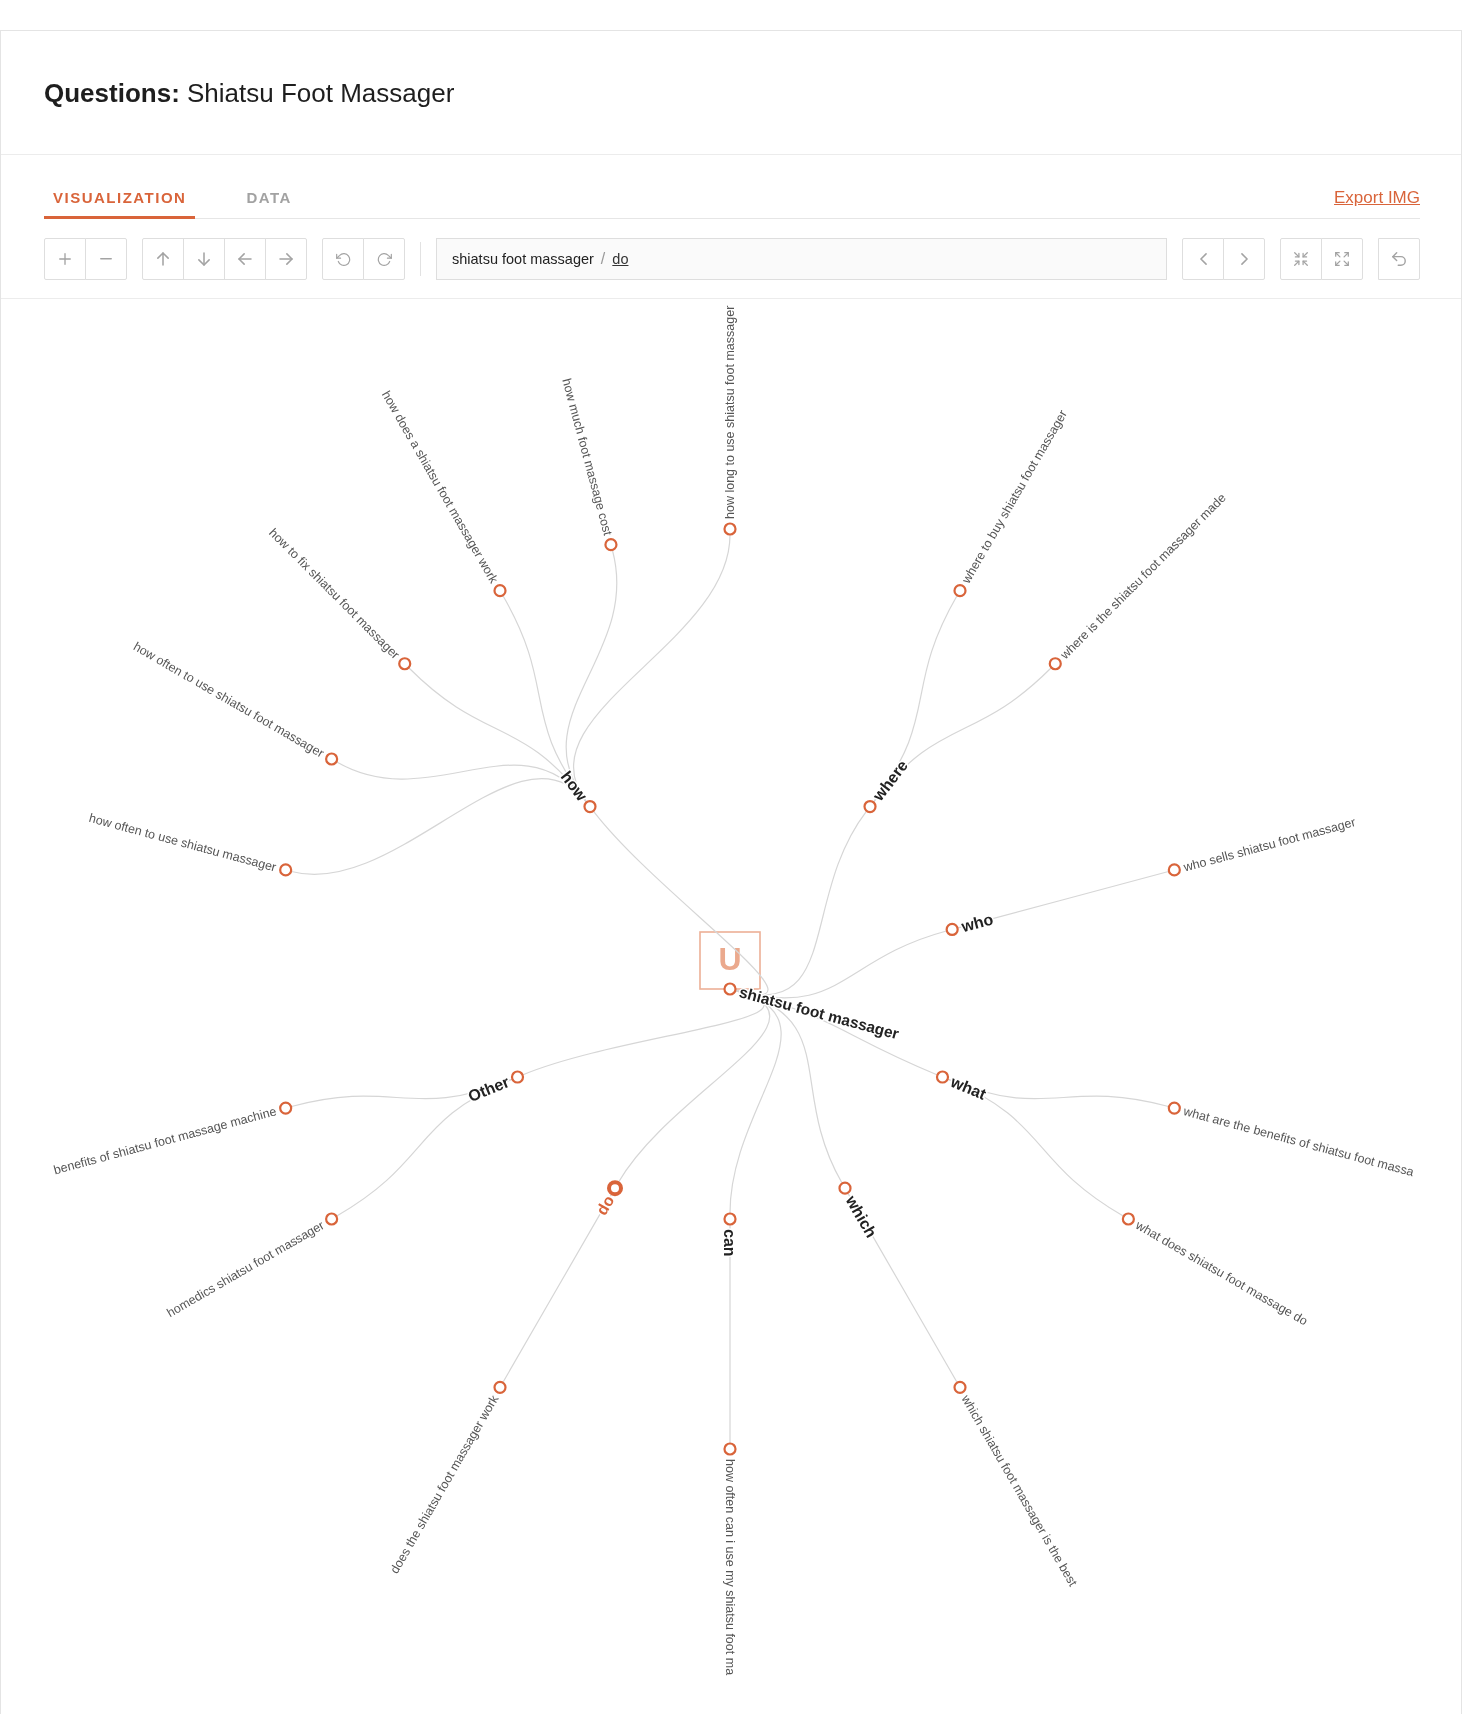 This screenshot has width=1462, height=1715. I want to click on keyword-label: Other, so click(488, 1089).